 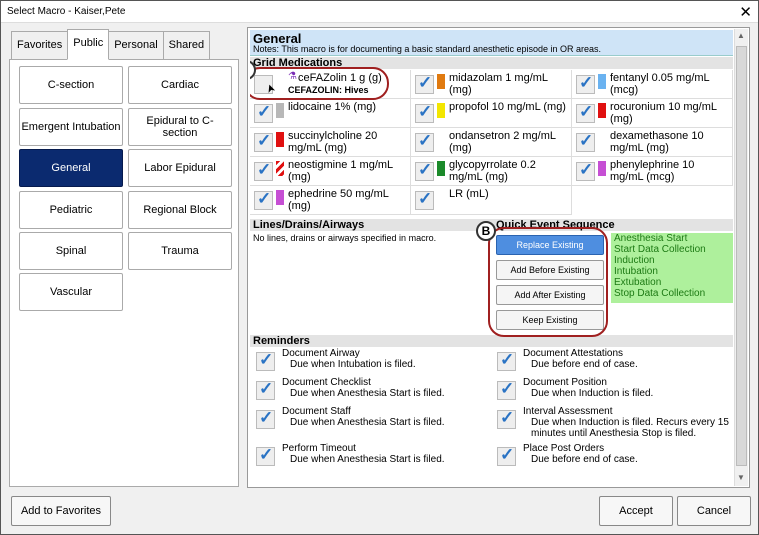 I want to click on scrollbar-thumb, so click(x=741, y=256).